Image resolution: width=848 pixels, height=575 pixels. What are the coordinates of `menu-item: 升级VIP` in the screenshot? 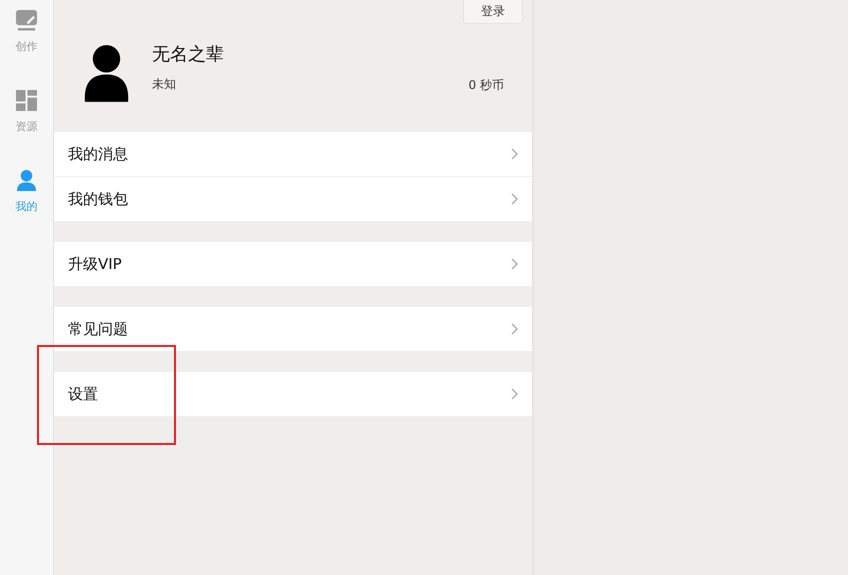 It's located at (293, 264).